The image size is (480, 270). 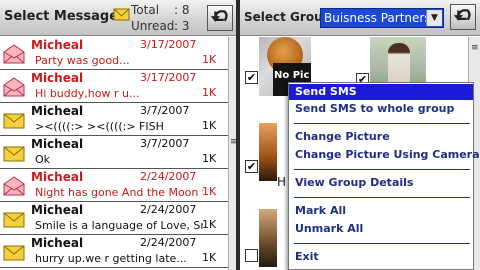 I want to click on message-preview: ><((((:> ><((((:> FISH, so click(x=99, y=126).